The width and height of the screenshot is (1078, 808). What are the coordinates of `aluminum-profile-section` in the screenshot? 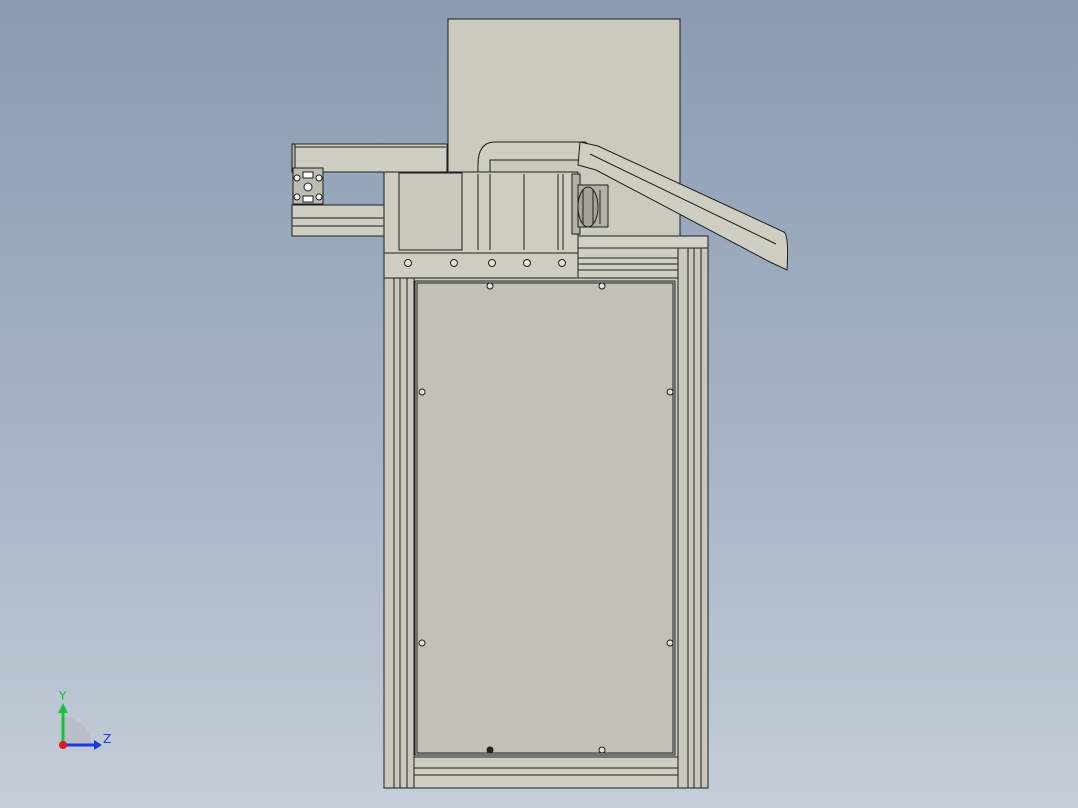 It's located at (308, 186).